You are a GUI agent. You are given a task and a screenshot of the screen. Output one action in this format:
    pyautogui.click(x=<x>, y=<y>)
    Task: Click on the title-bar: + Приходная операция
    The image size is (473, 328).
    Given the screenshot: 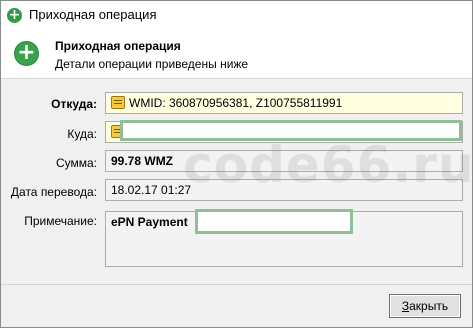 What is the action you would take?
    pyautogui.click(x=236, y=15)
    